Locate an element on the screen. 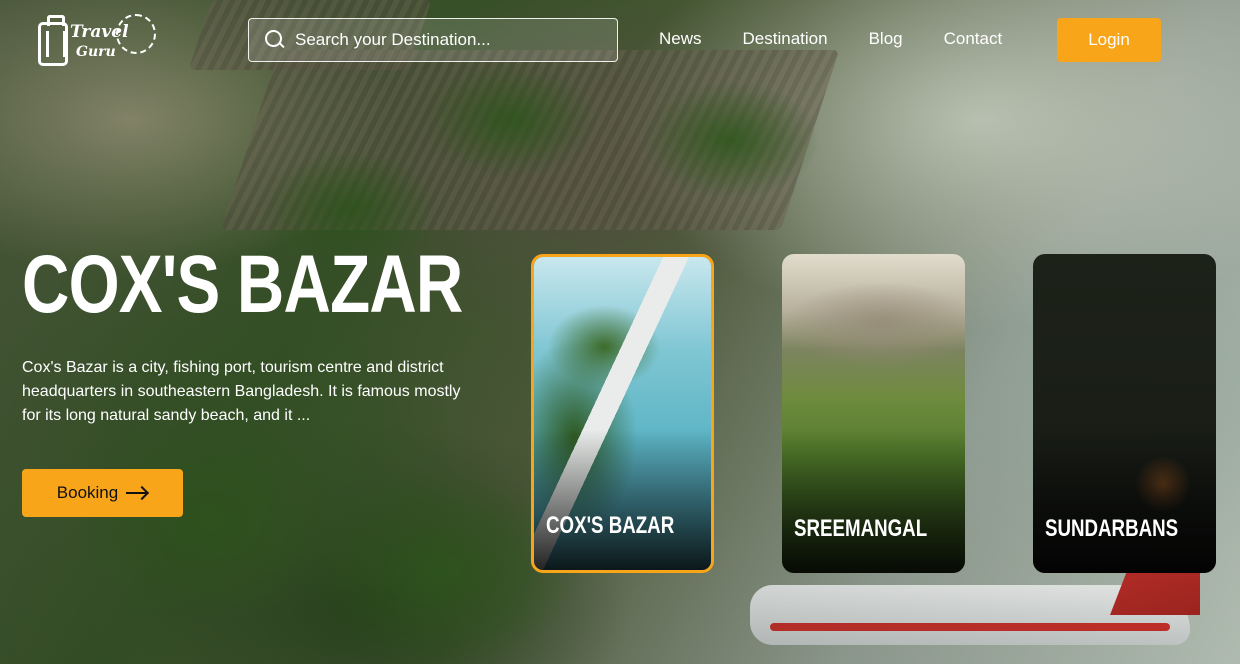 The width and height of the screenshot is (1240, 664). arrow-right-icon is located at coordinates (137, 493).